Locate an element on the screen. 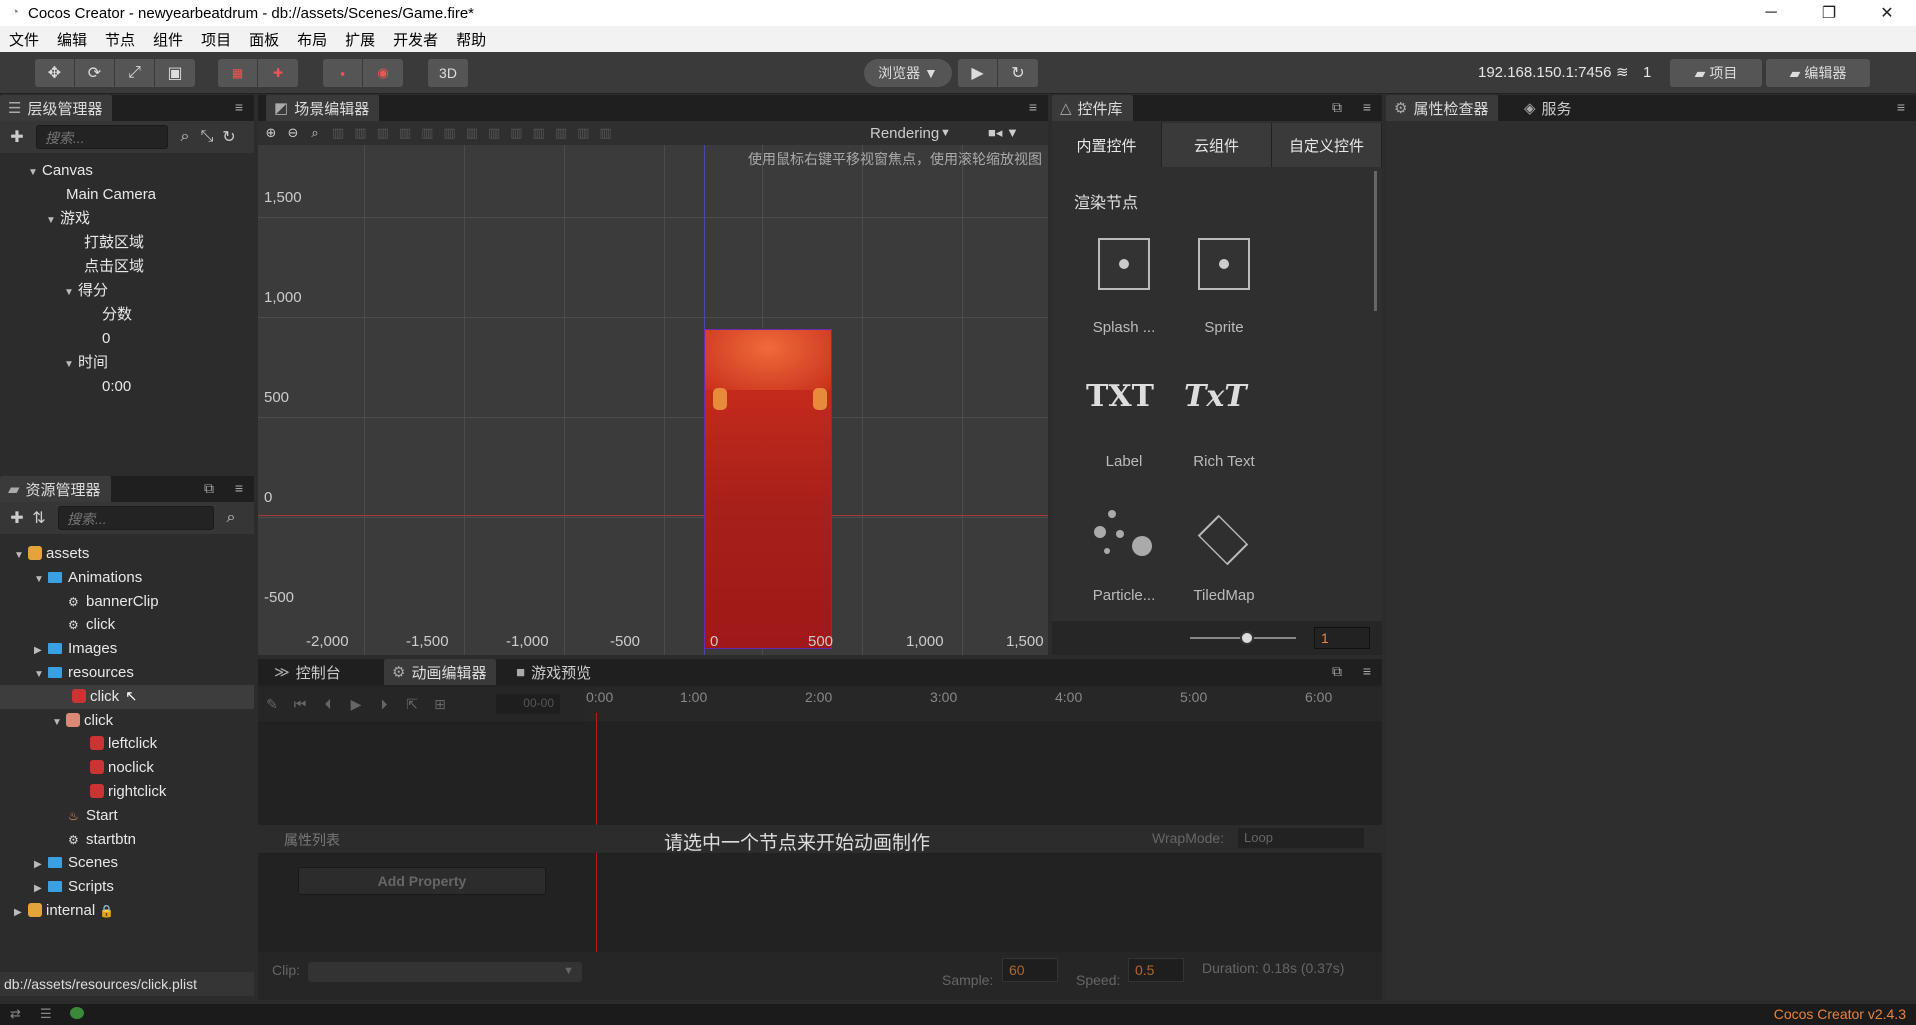 The height and width of the screenshot is (1025, 1916). collapse-icon: ⤡ is located at coordinates (207, 137).